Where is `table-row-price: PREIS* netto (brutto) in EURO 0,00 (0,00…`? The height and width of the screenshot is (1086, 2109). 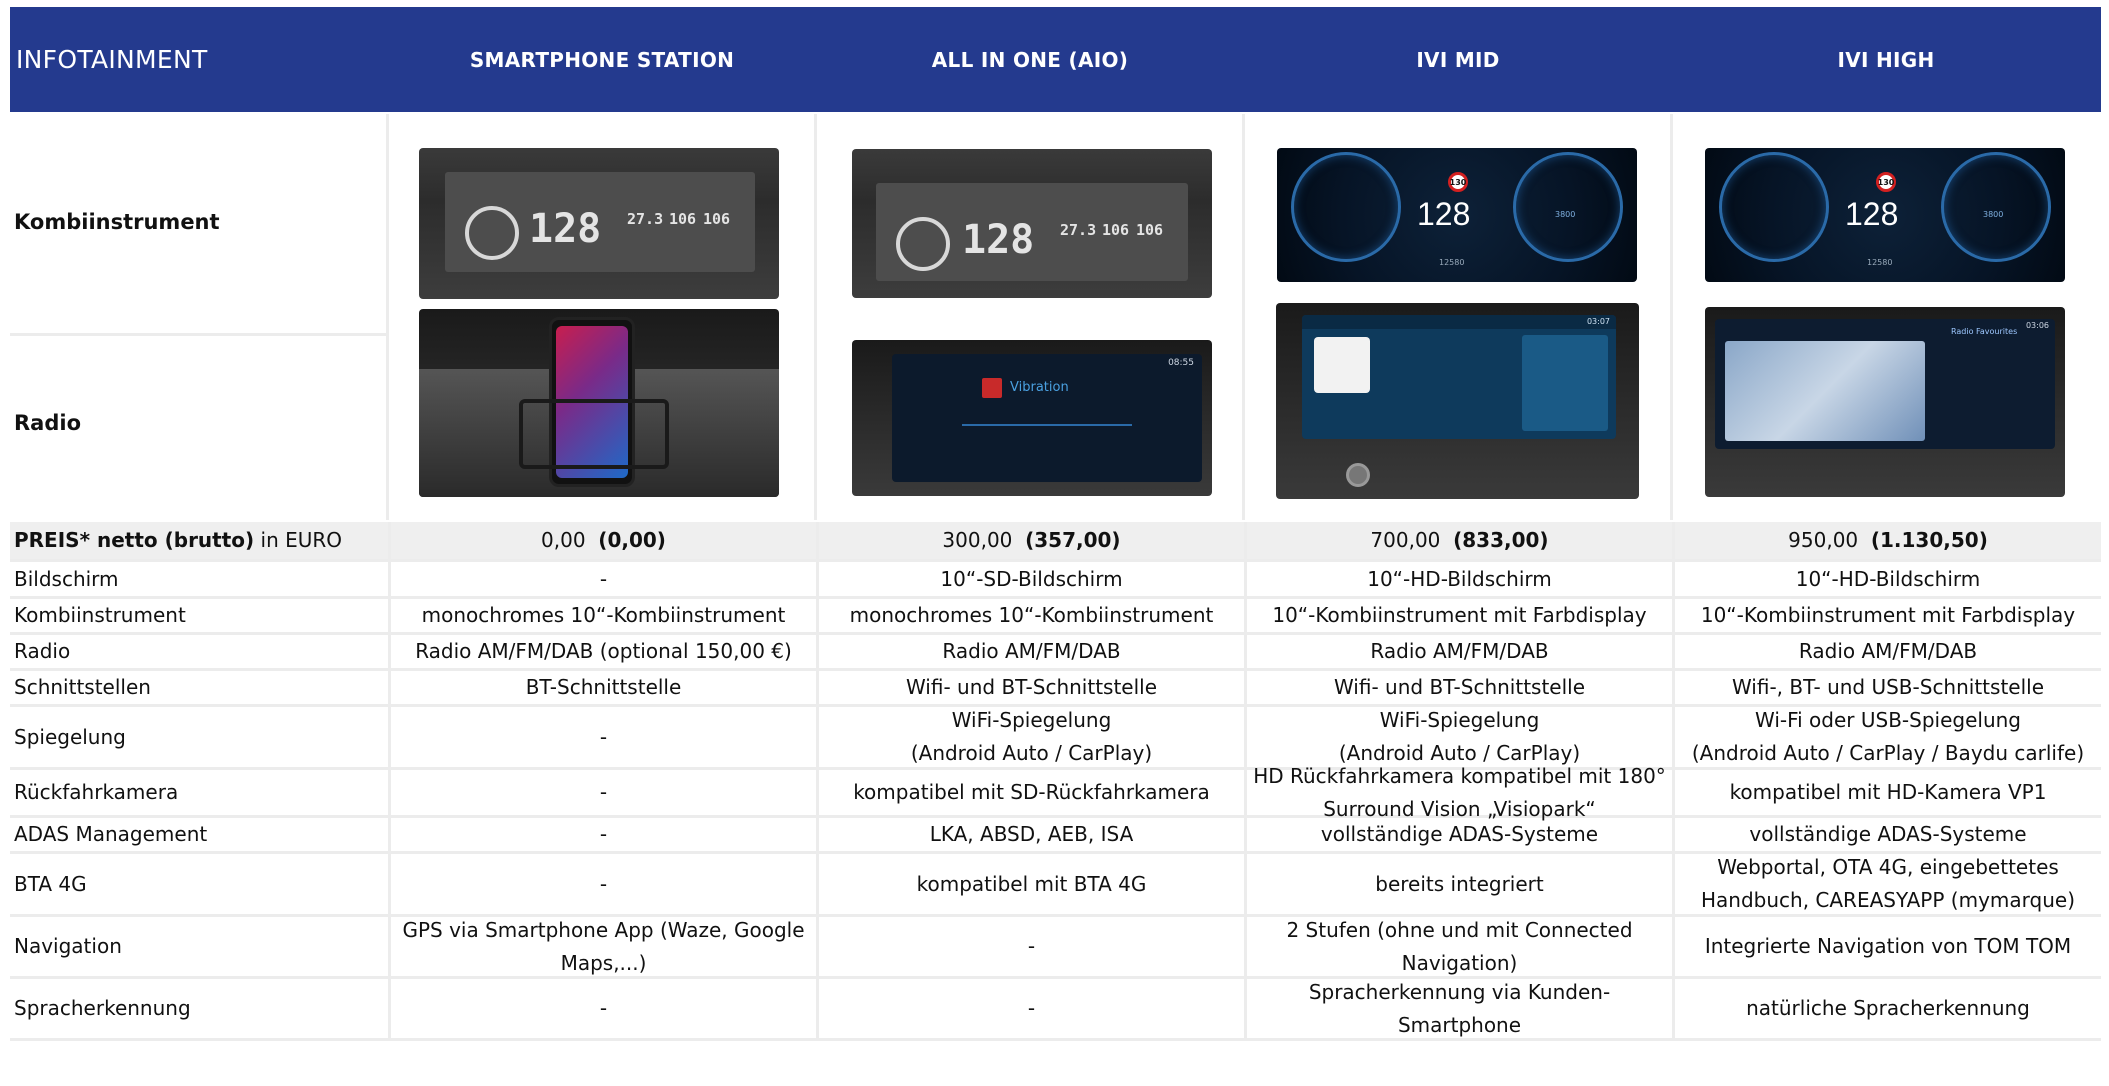
table-row-price: PREIS* netto (brutto) in EURO 0,00 (0,00… is located at coordinates (1055, 542).